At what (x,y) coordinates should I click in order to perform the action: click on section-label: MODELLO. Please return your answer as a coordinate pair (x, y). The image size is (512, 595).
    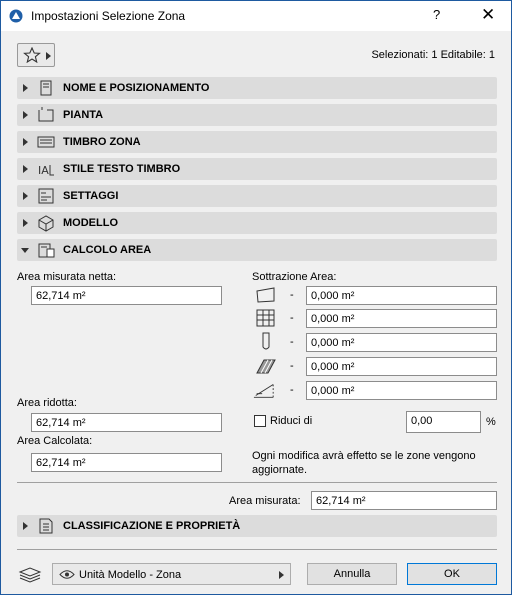
    Looking at the image, I should click on (90, 223).